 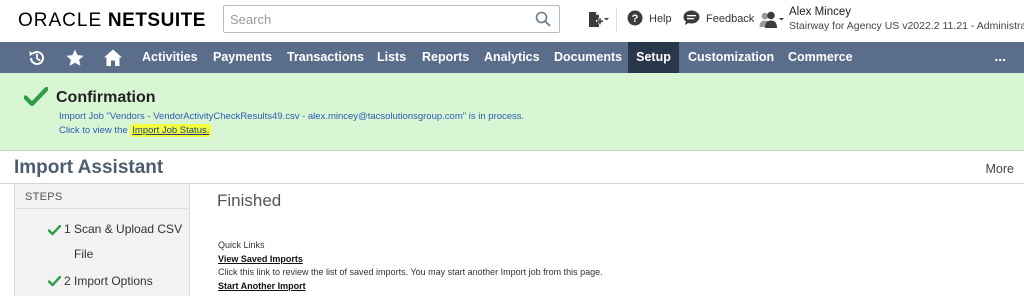 What do you see at coordinates (95, 130) in the screenshot?
I see `confirmation-link-prefix: Click to view the` at bounding box center [95, 130].